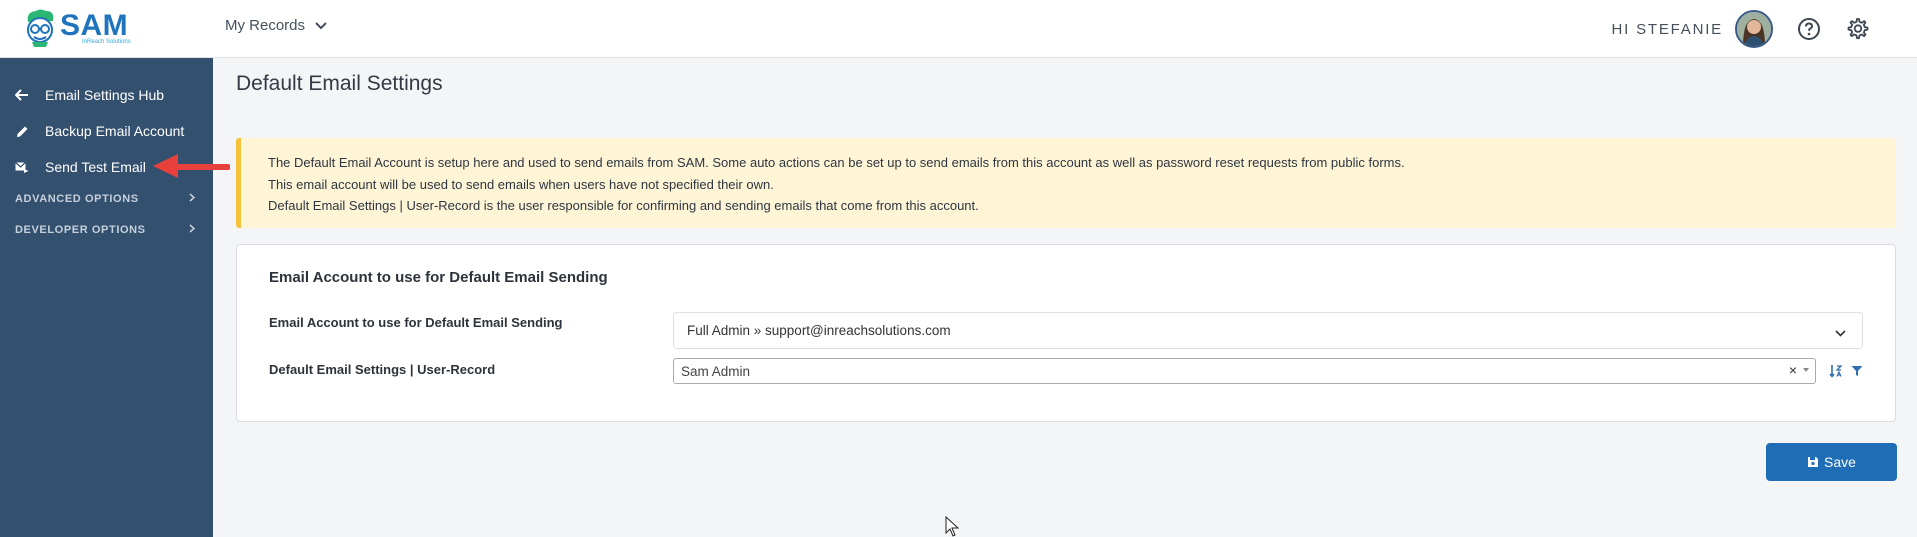  I want to click on user-record-value: Sam Admin, so click(716, 371).